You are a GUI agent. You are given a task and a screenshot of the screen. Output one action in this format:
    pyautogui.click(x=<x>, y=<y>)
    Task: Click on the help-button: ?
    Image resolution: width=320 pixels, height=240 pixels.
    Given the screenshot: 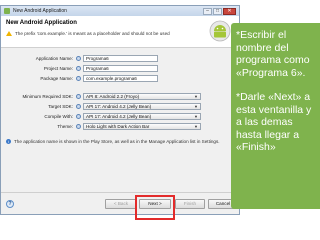 What is the action you would take?
    pyautogui.click(x=10, y=204)
    